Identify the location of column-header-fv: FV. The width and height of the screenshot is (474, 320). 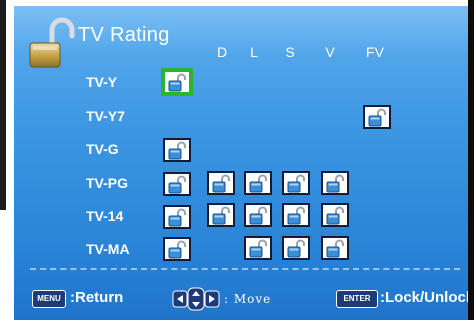
(375, 52).